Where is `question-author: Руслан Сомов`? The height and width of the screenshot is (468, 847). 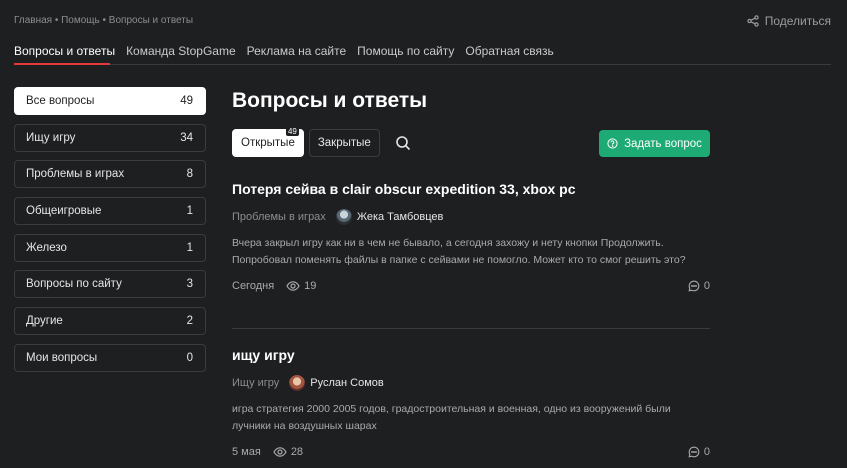
question-author: Руслан Сомов is located at coordinates (346, 383).